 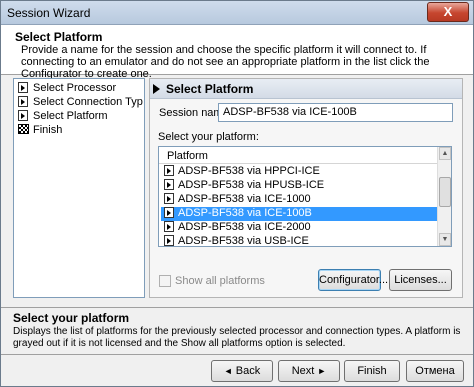 What do you see at coordinates (435, 371) in the screenshot?
I see `cancel-button: Отмена` at bounding box center [435, 371].